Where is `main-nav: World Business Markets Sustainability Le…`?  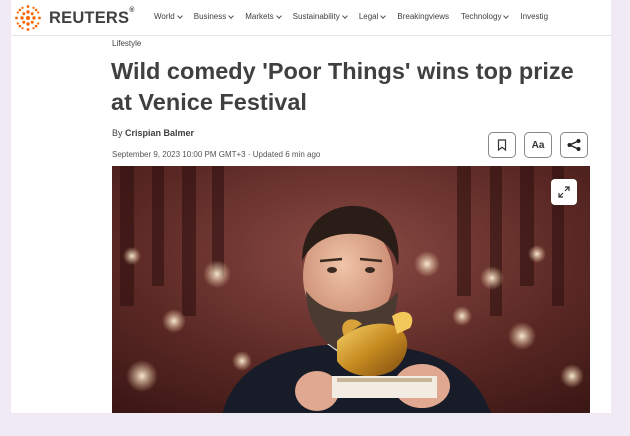
main-nav: World Business Markets Sustainability Le… is located at coordinates (357, 16).